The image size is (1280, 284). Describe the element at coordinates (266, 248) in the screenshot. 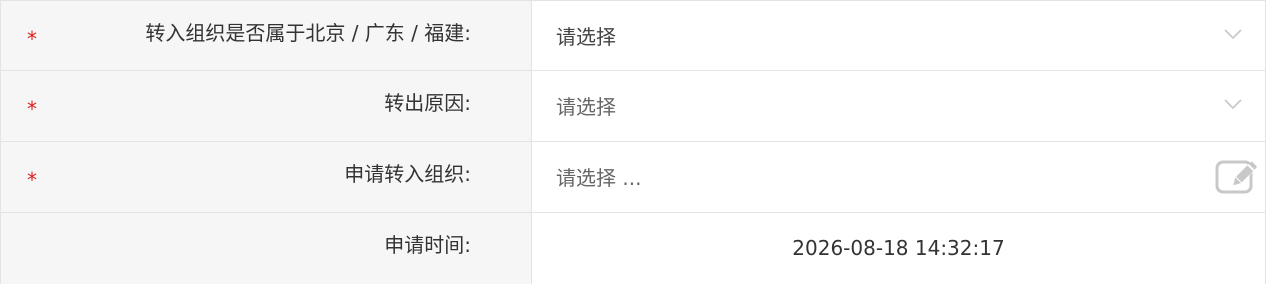

I see `label-cell: 申请时间:` at that location.